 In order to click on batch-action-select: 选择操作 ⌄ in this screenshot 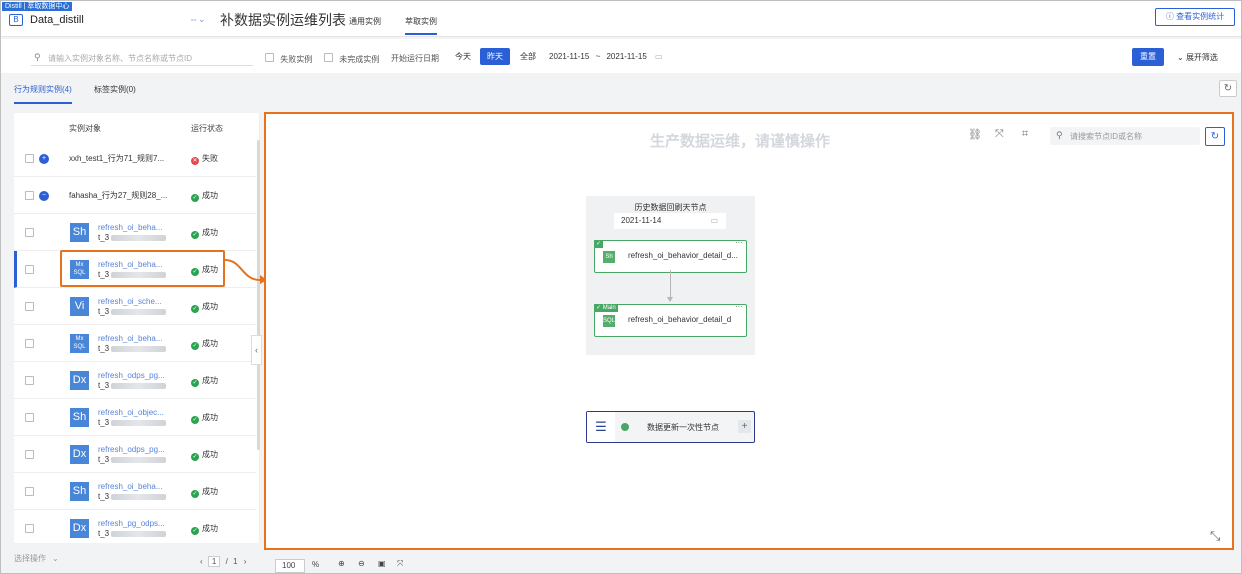, I will do `click(36, 558)`.